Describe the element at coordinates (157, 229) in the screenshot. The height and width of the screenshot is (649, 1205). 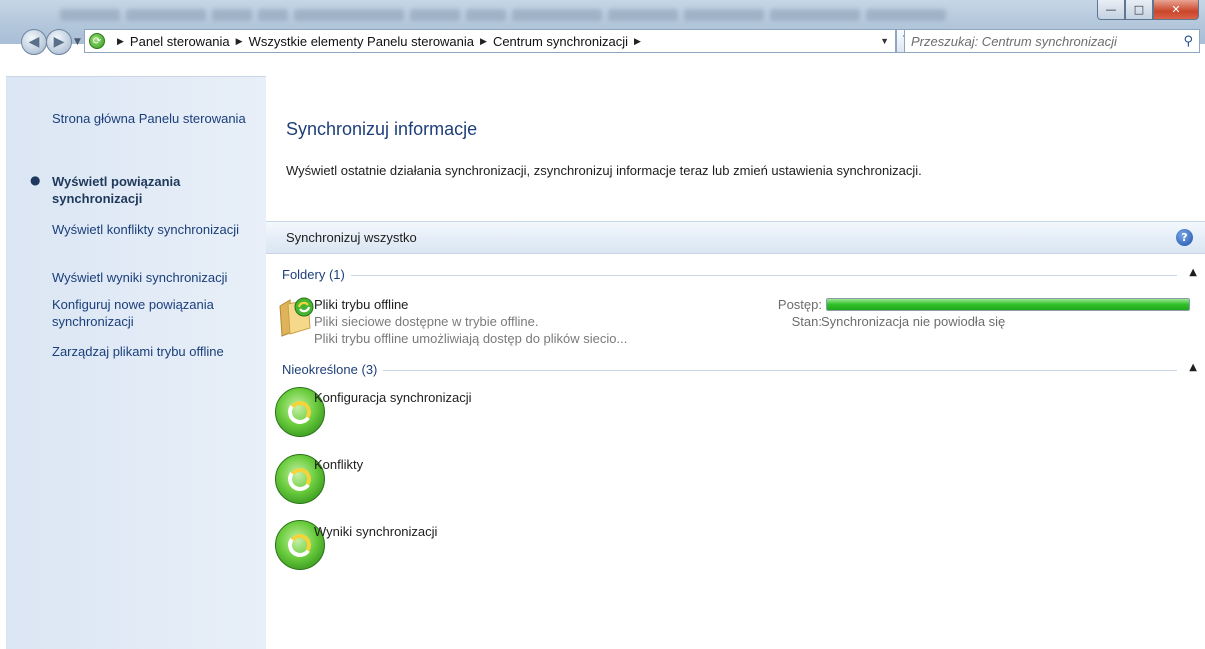
I see `sidebar-item-sync-conflicts: Wyświetl konflikty synchronizacji` at that location.